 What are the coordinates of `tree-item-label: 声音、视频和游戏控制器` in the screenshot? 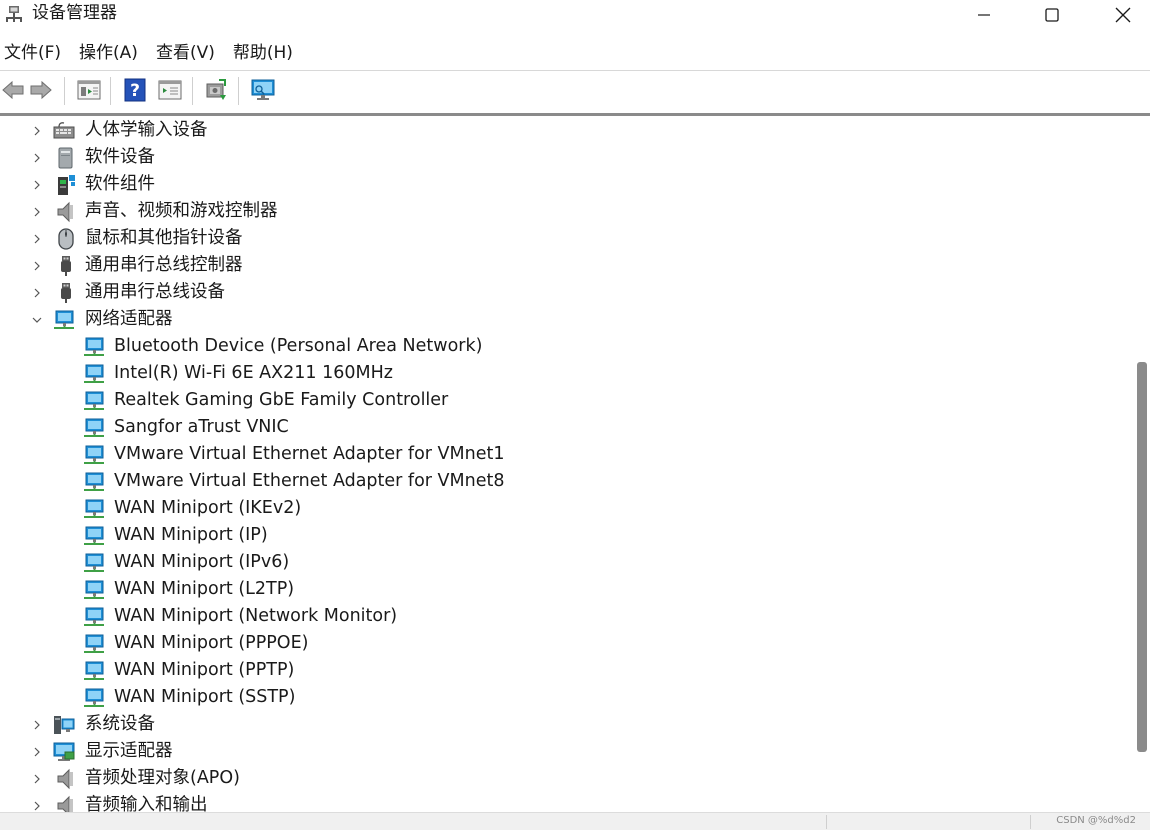 It's located at (181, 211).